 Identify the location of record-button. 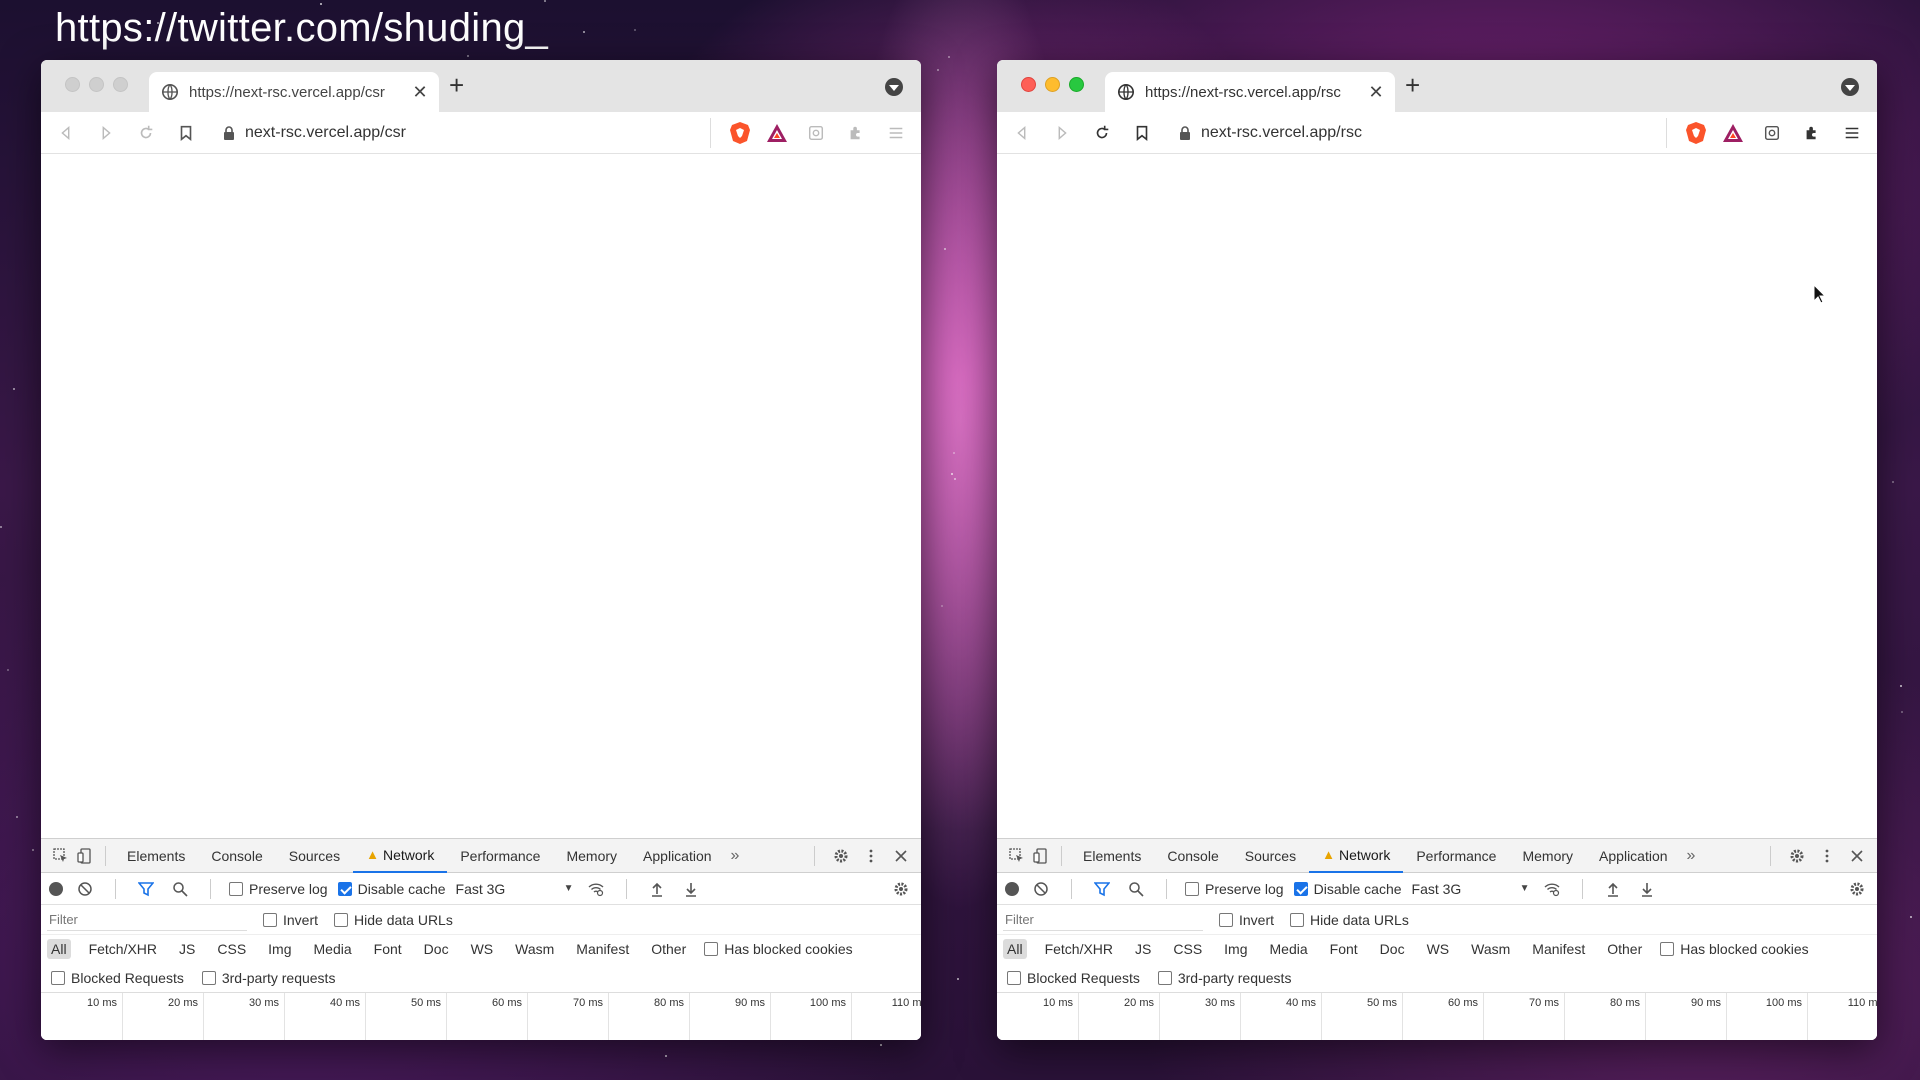
(56, 888).